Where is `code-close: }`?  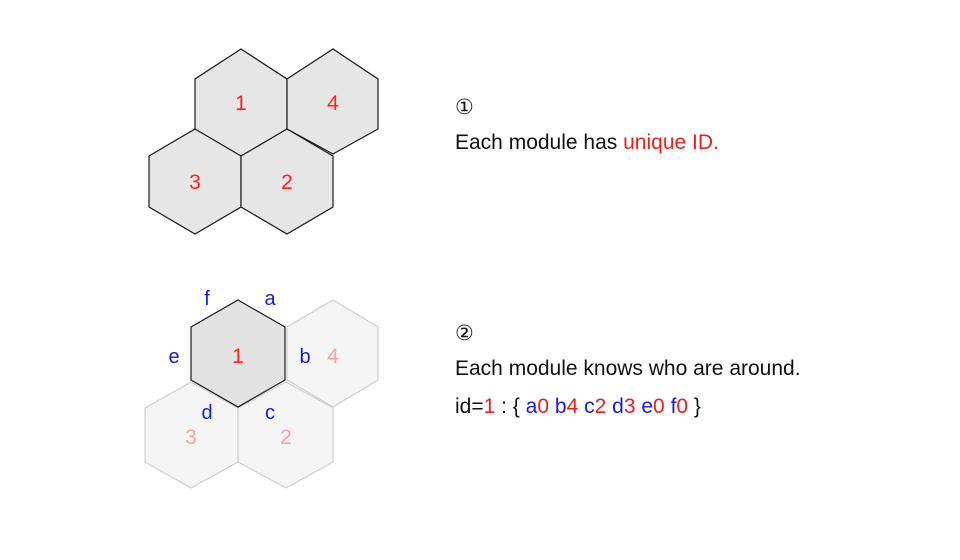 code-close: } is located at coordinates (694, 406).